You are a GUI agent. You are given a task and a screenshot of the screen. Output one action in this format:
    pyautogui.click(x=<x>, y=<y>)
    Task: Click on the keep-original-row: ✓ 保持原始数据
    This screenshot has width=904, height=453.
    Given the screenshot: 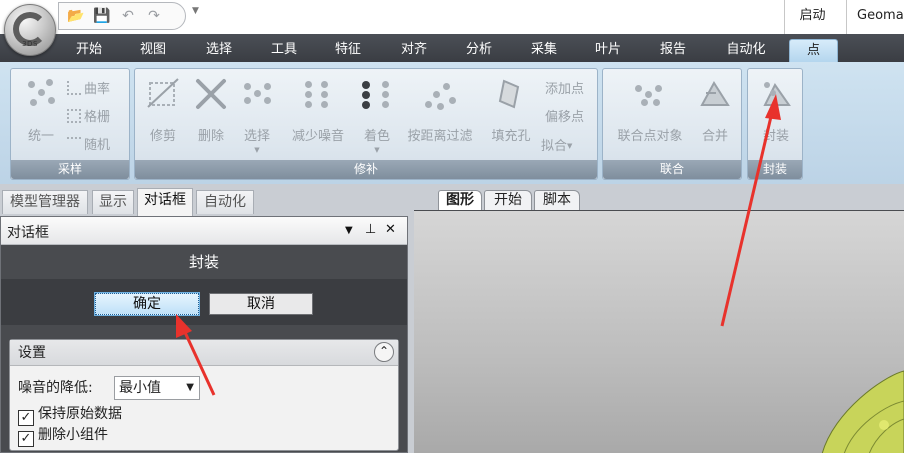 What is the action you would take?
    pyautogui.click(x=70, y=415)
    